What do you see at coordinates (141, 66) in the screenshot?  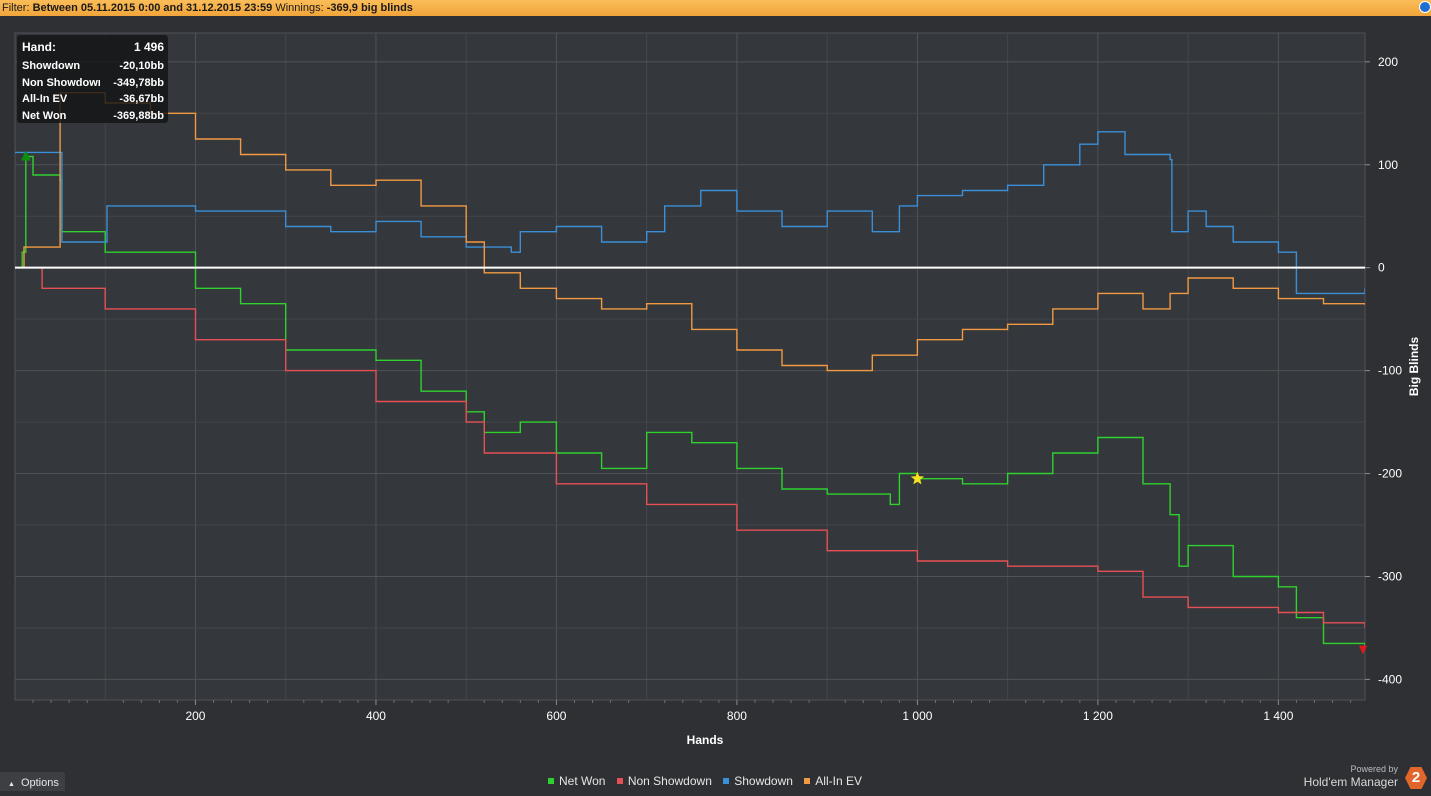 I see `tooltip-value: -20,10bb` at bounding box center [141, 66].